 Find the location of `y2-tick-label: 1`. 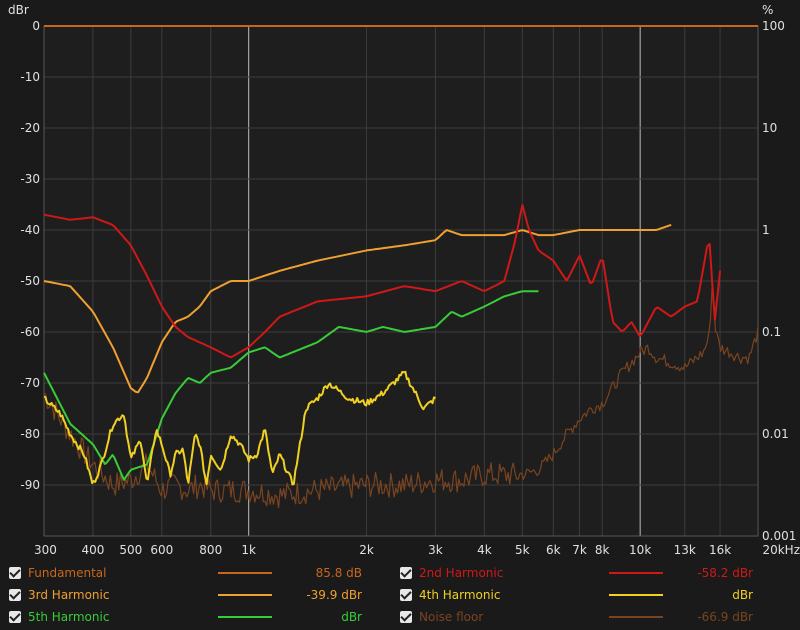

y2-tick-label: 1 is located at coordinates (766, 230).